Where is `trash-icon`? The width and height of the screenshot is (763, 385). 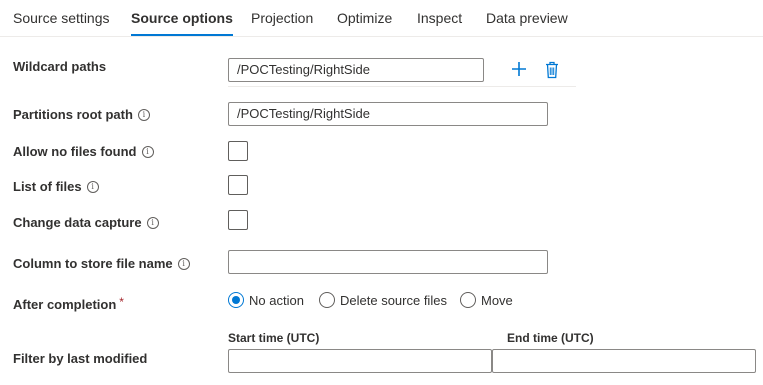 trash-icon is located at coordinates (552, 72).